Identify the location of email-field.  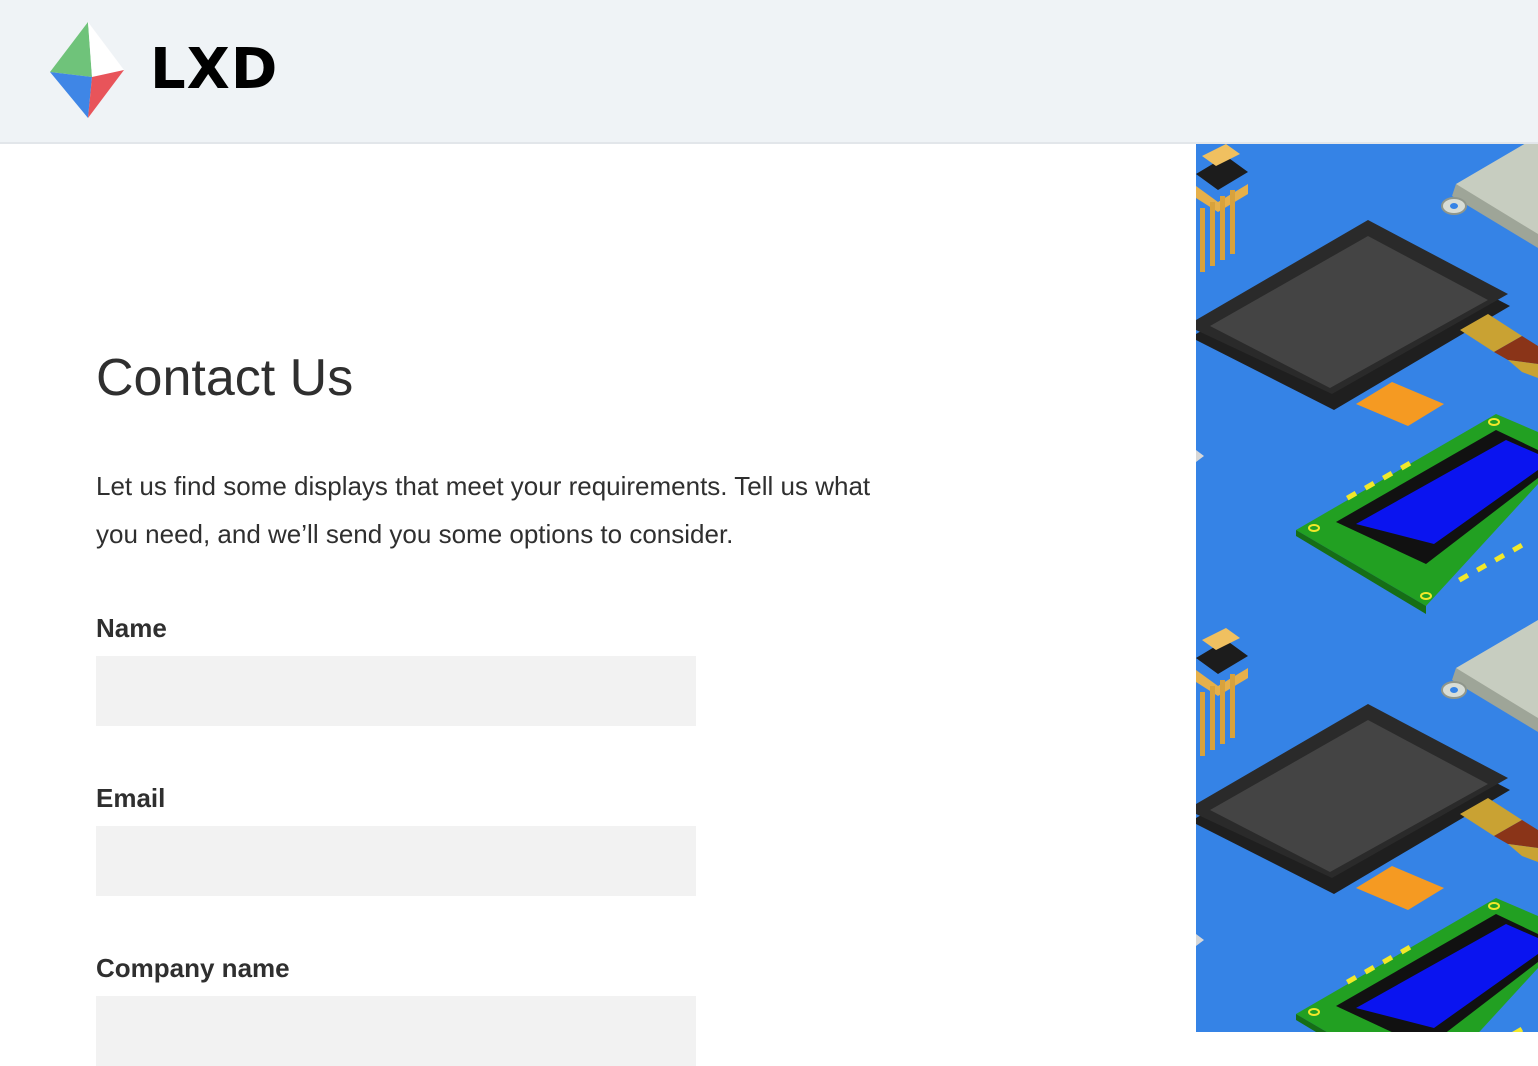
(396, 861).